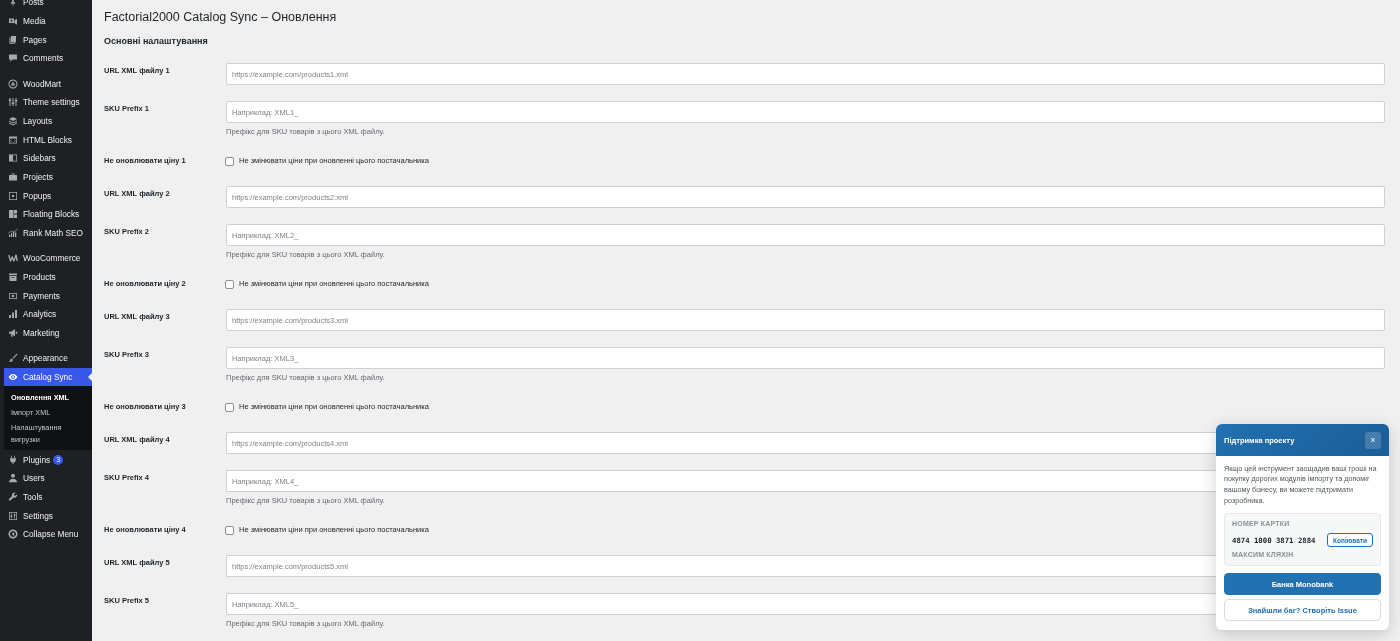 The image size is (1400, 641). What do you see at coordinates (13, 233) in the screenshot?
I see `bars-trend-icon` at bounding box center [13, 233].